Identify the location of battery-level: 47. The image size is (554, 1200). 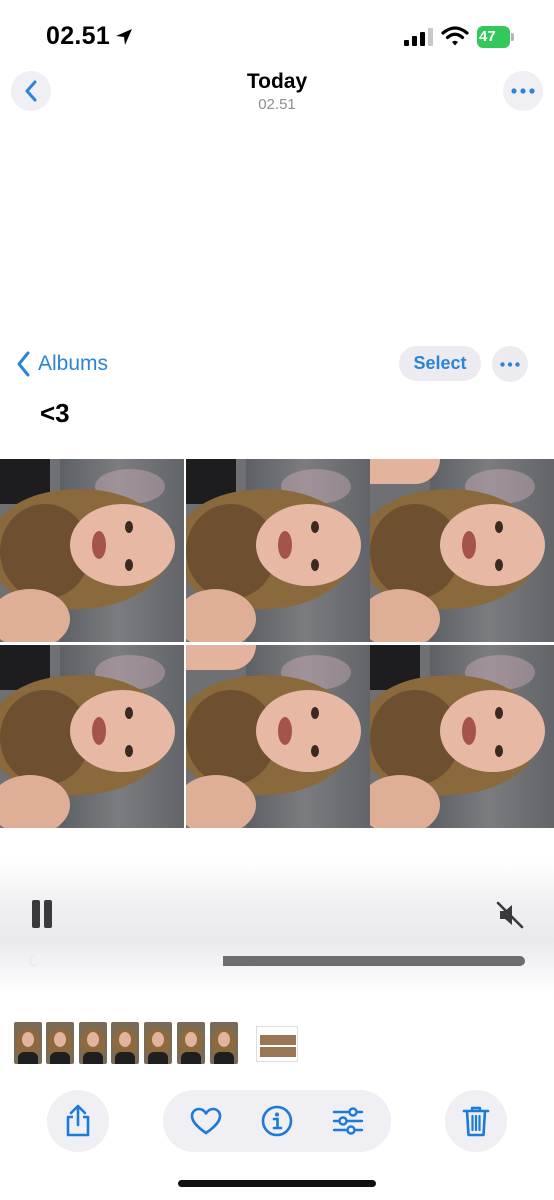
(487, 36).